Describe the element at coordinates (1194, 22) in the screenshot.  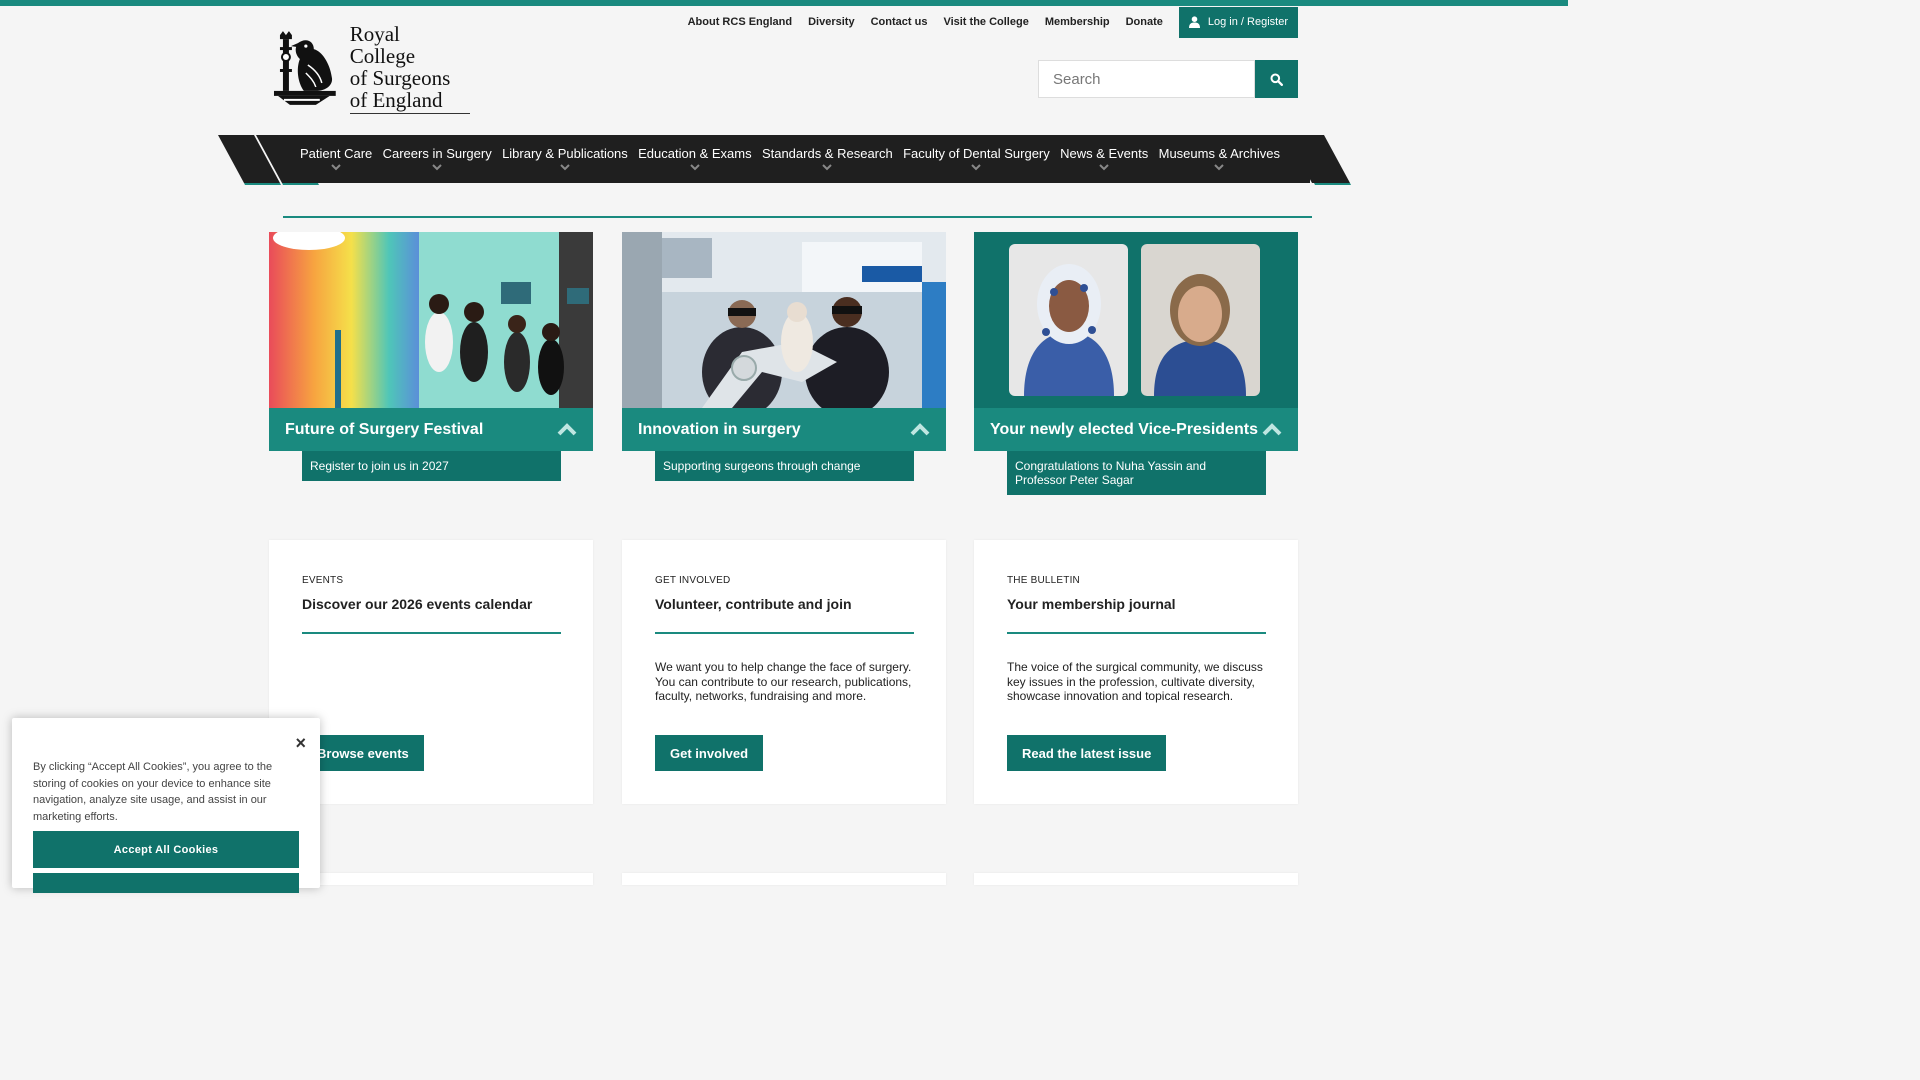
I see `user-icon` at that location.